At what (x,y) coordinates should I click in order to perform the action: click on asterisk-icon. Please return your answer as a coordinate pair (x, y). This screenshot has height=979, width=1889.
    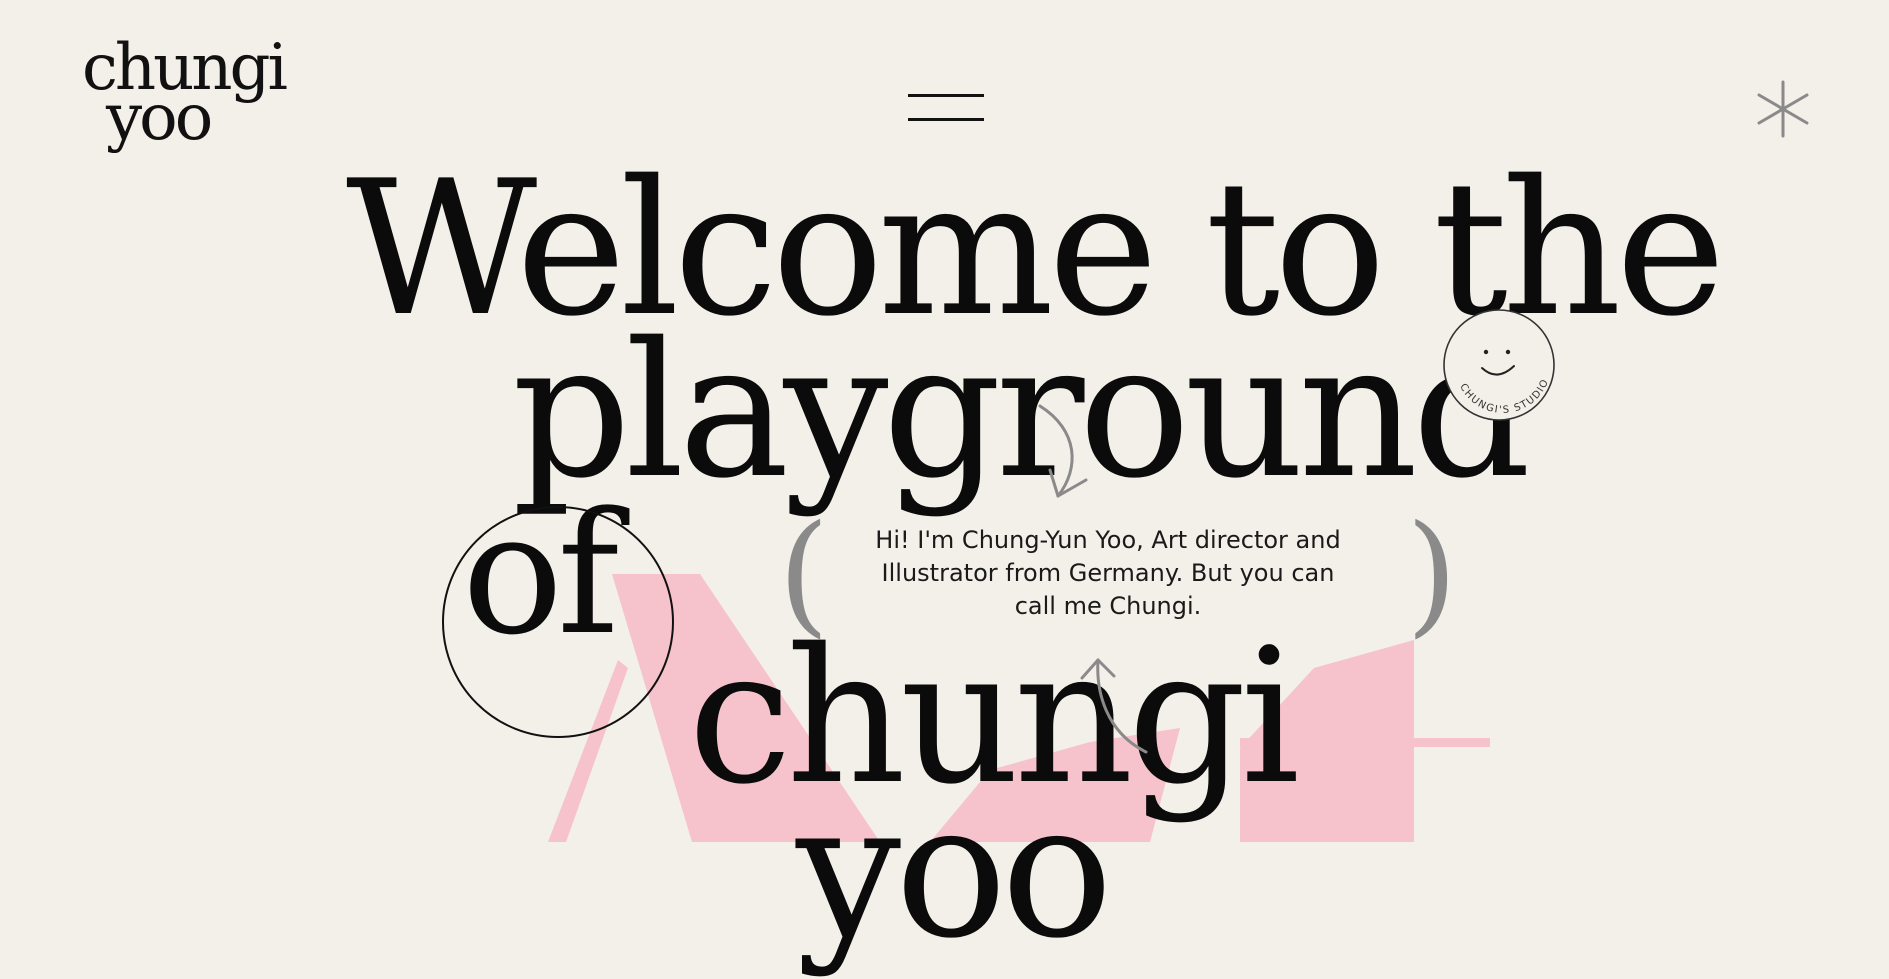
    Looking at the image, I should click on (1783, 109).